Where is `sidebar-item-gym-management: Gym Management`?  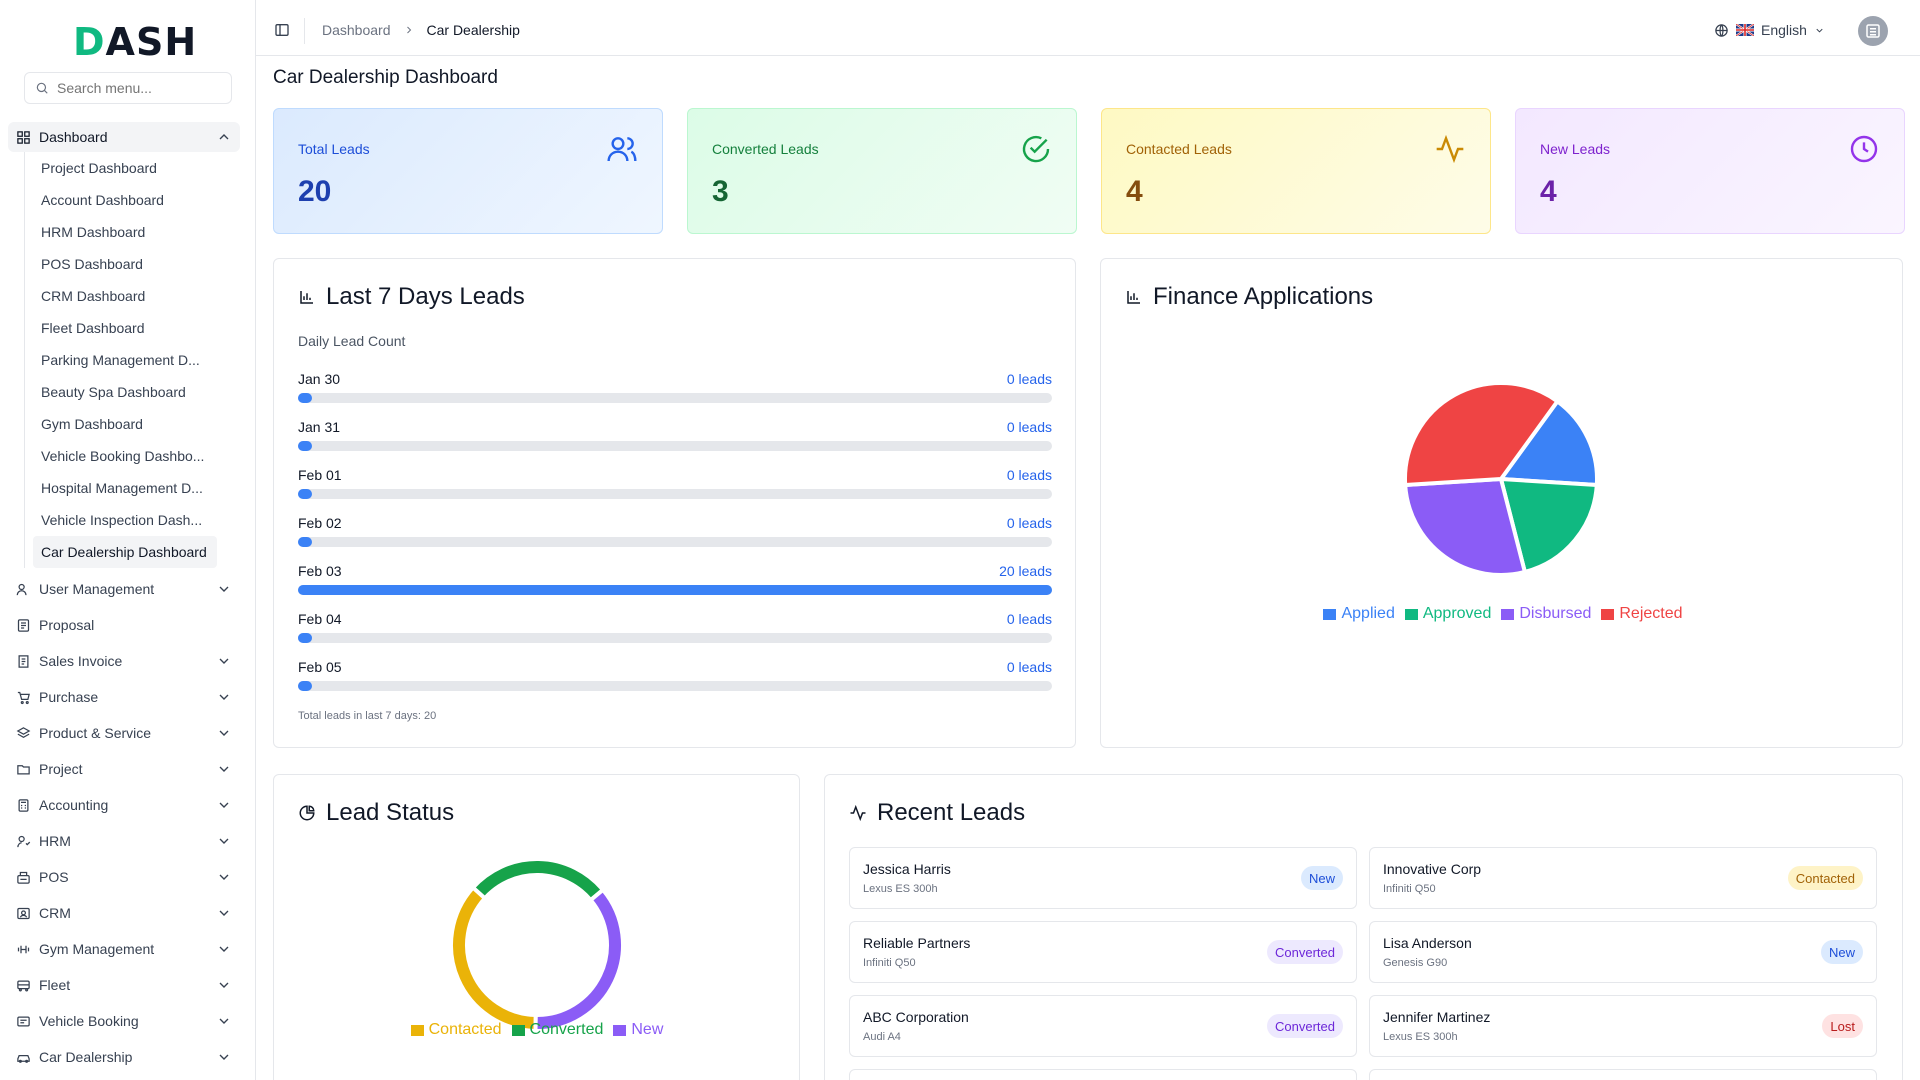 sidebar-item-gym-management: Gym Management is located at coordinates (124, 949).